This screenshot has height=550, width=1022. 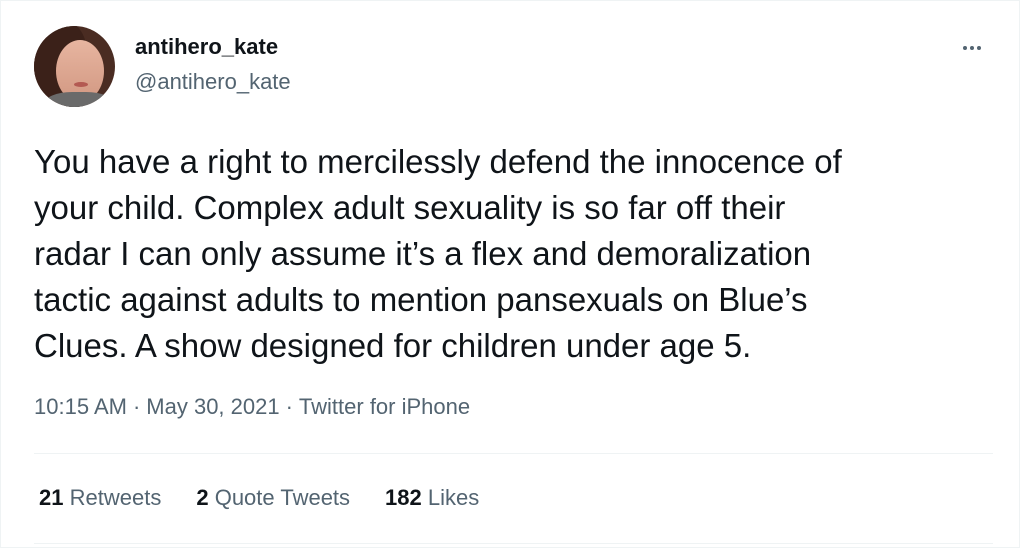 I want to click on tweet-source: Twitter for iPhone, so click(x=384, y=406).